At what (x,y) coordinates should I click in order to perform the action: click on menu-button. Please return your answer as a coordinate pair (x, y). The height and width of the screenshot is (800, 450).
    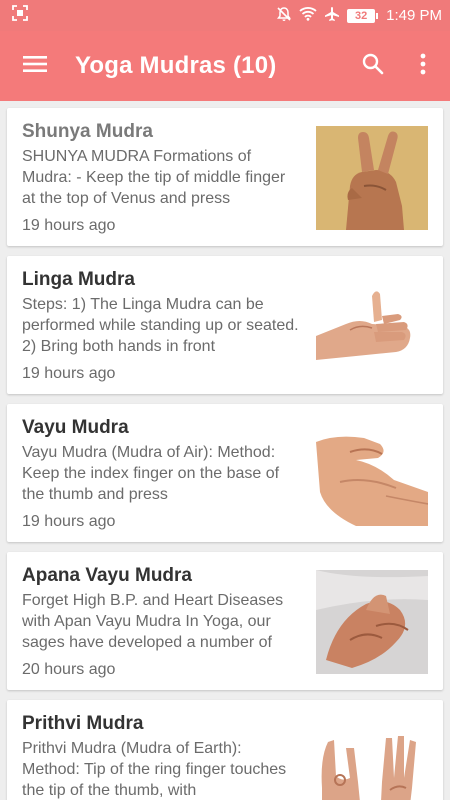
    Looking at the image, I should click on (35, 66).